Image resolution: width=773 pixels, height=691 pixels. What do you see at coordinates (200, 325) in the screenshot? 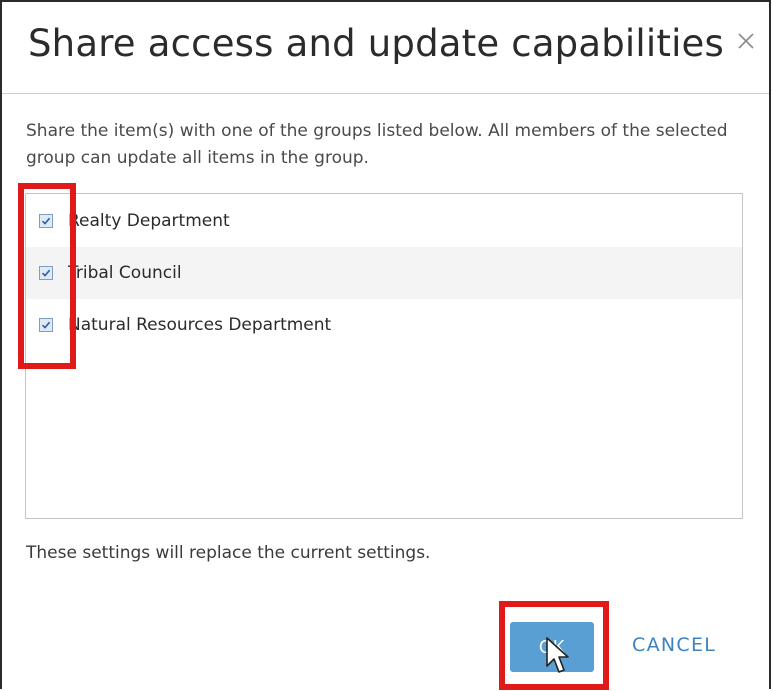
I see `group-label-natural-resources: Natural Resources Department` at bounding box center [200, 325].